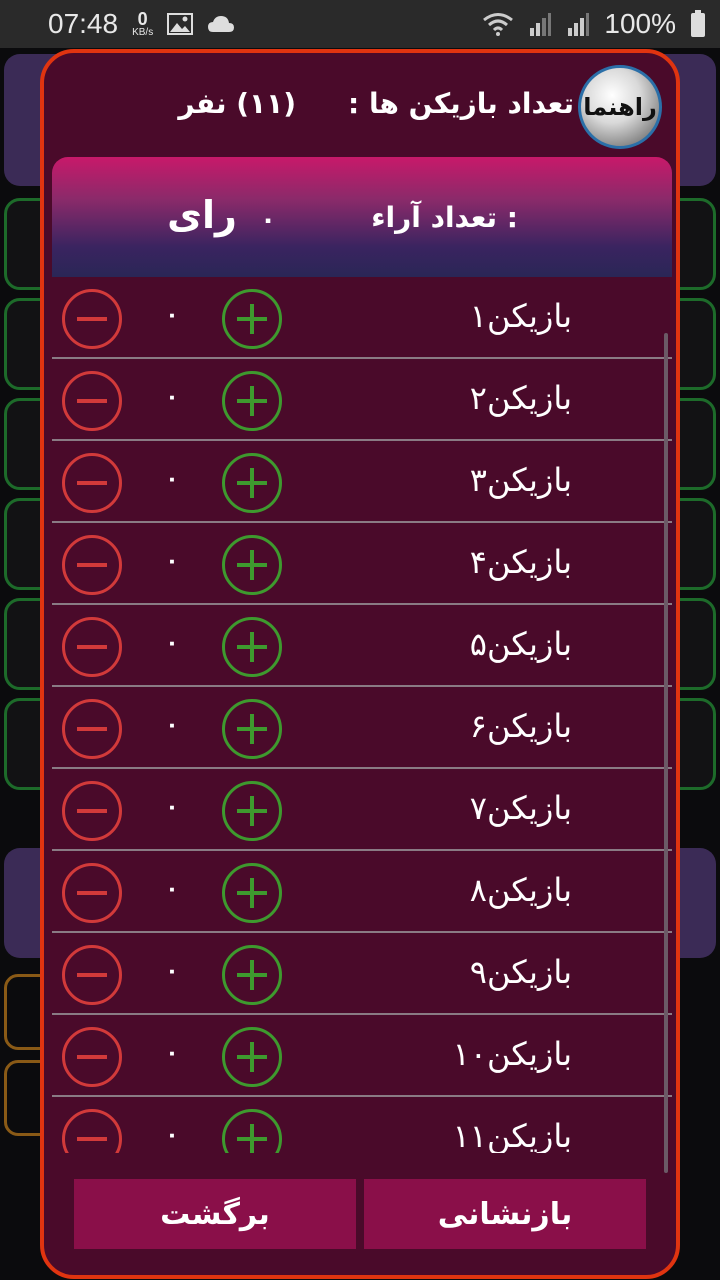 The width and height of the screenshot is (720, 1280). Describe the element at coordinates (362, 482) in the screenshot. I see `player-row: ۰ بازیکن۳` at that location.